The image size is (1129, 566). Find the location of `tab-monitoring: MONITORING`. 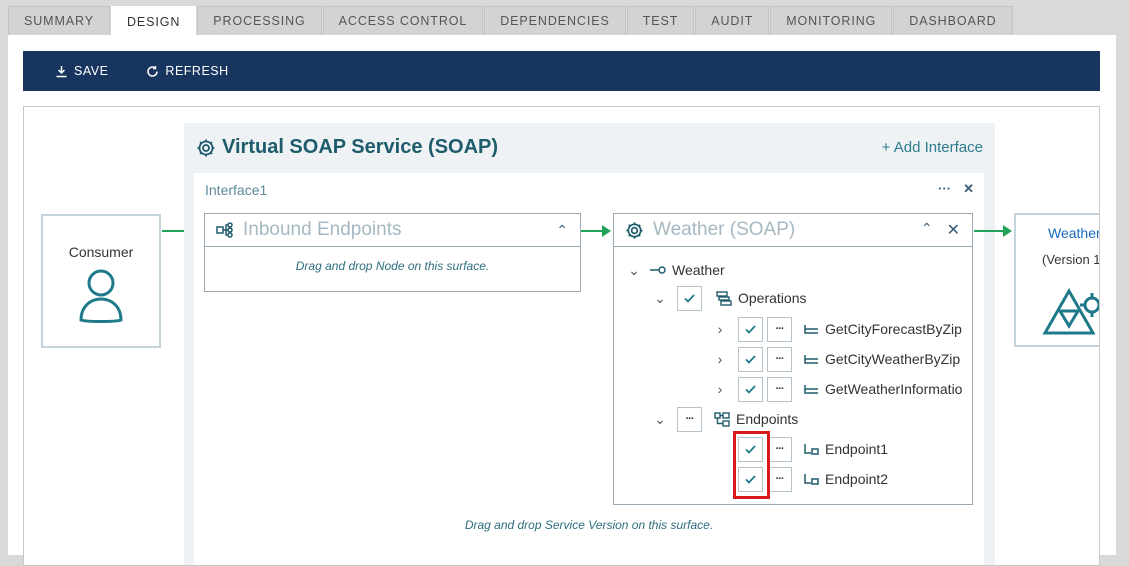

tab-monitoring: MONITORING is located at coordinates (831, 20).